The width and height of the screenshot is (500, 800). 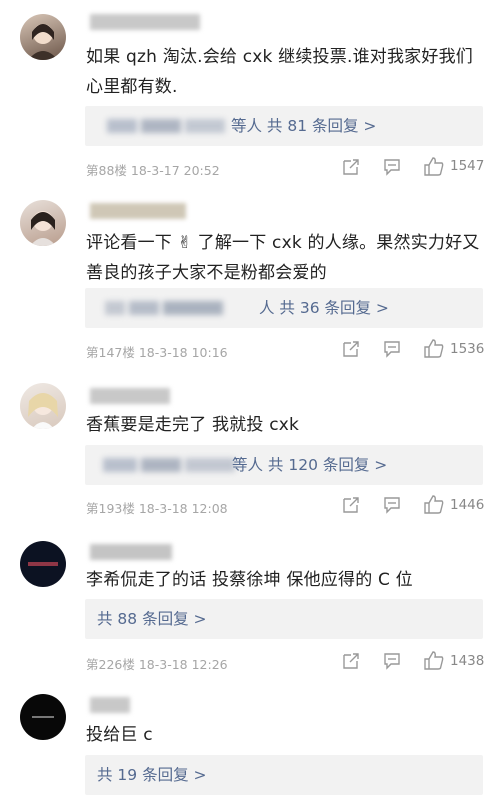 I want to click on avatar-image, so click(x=43, y=717).